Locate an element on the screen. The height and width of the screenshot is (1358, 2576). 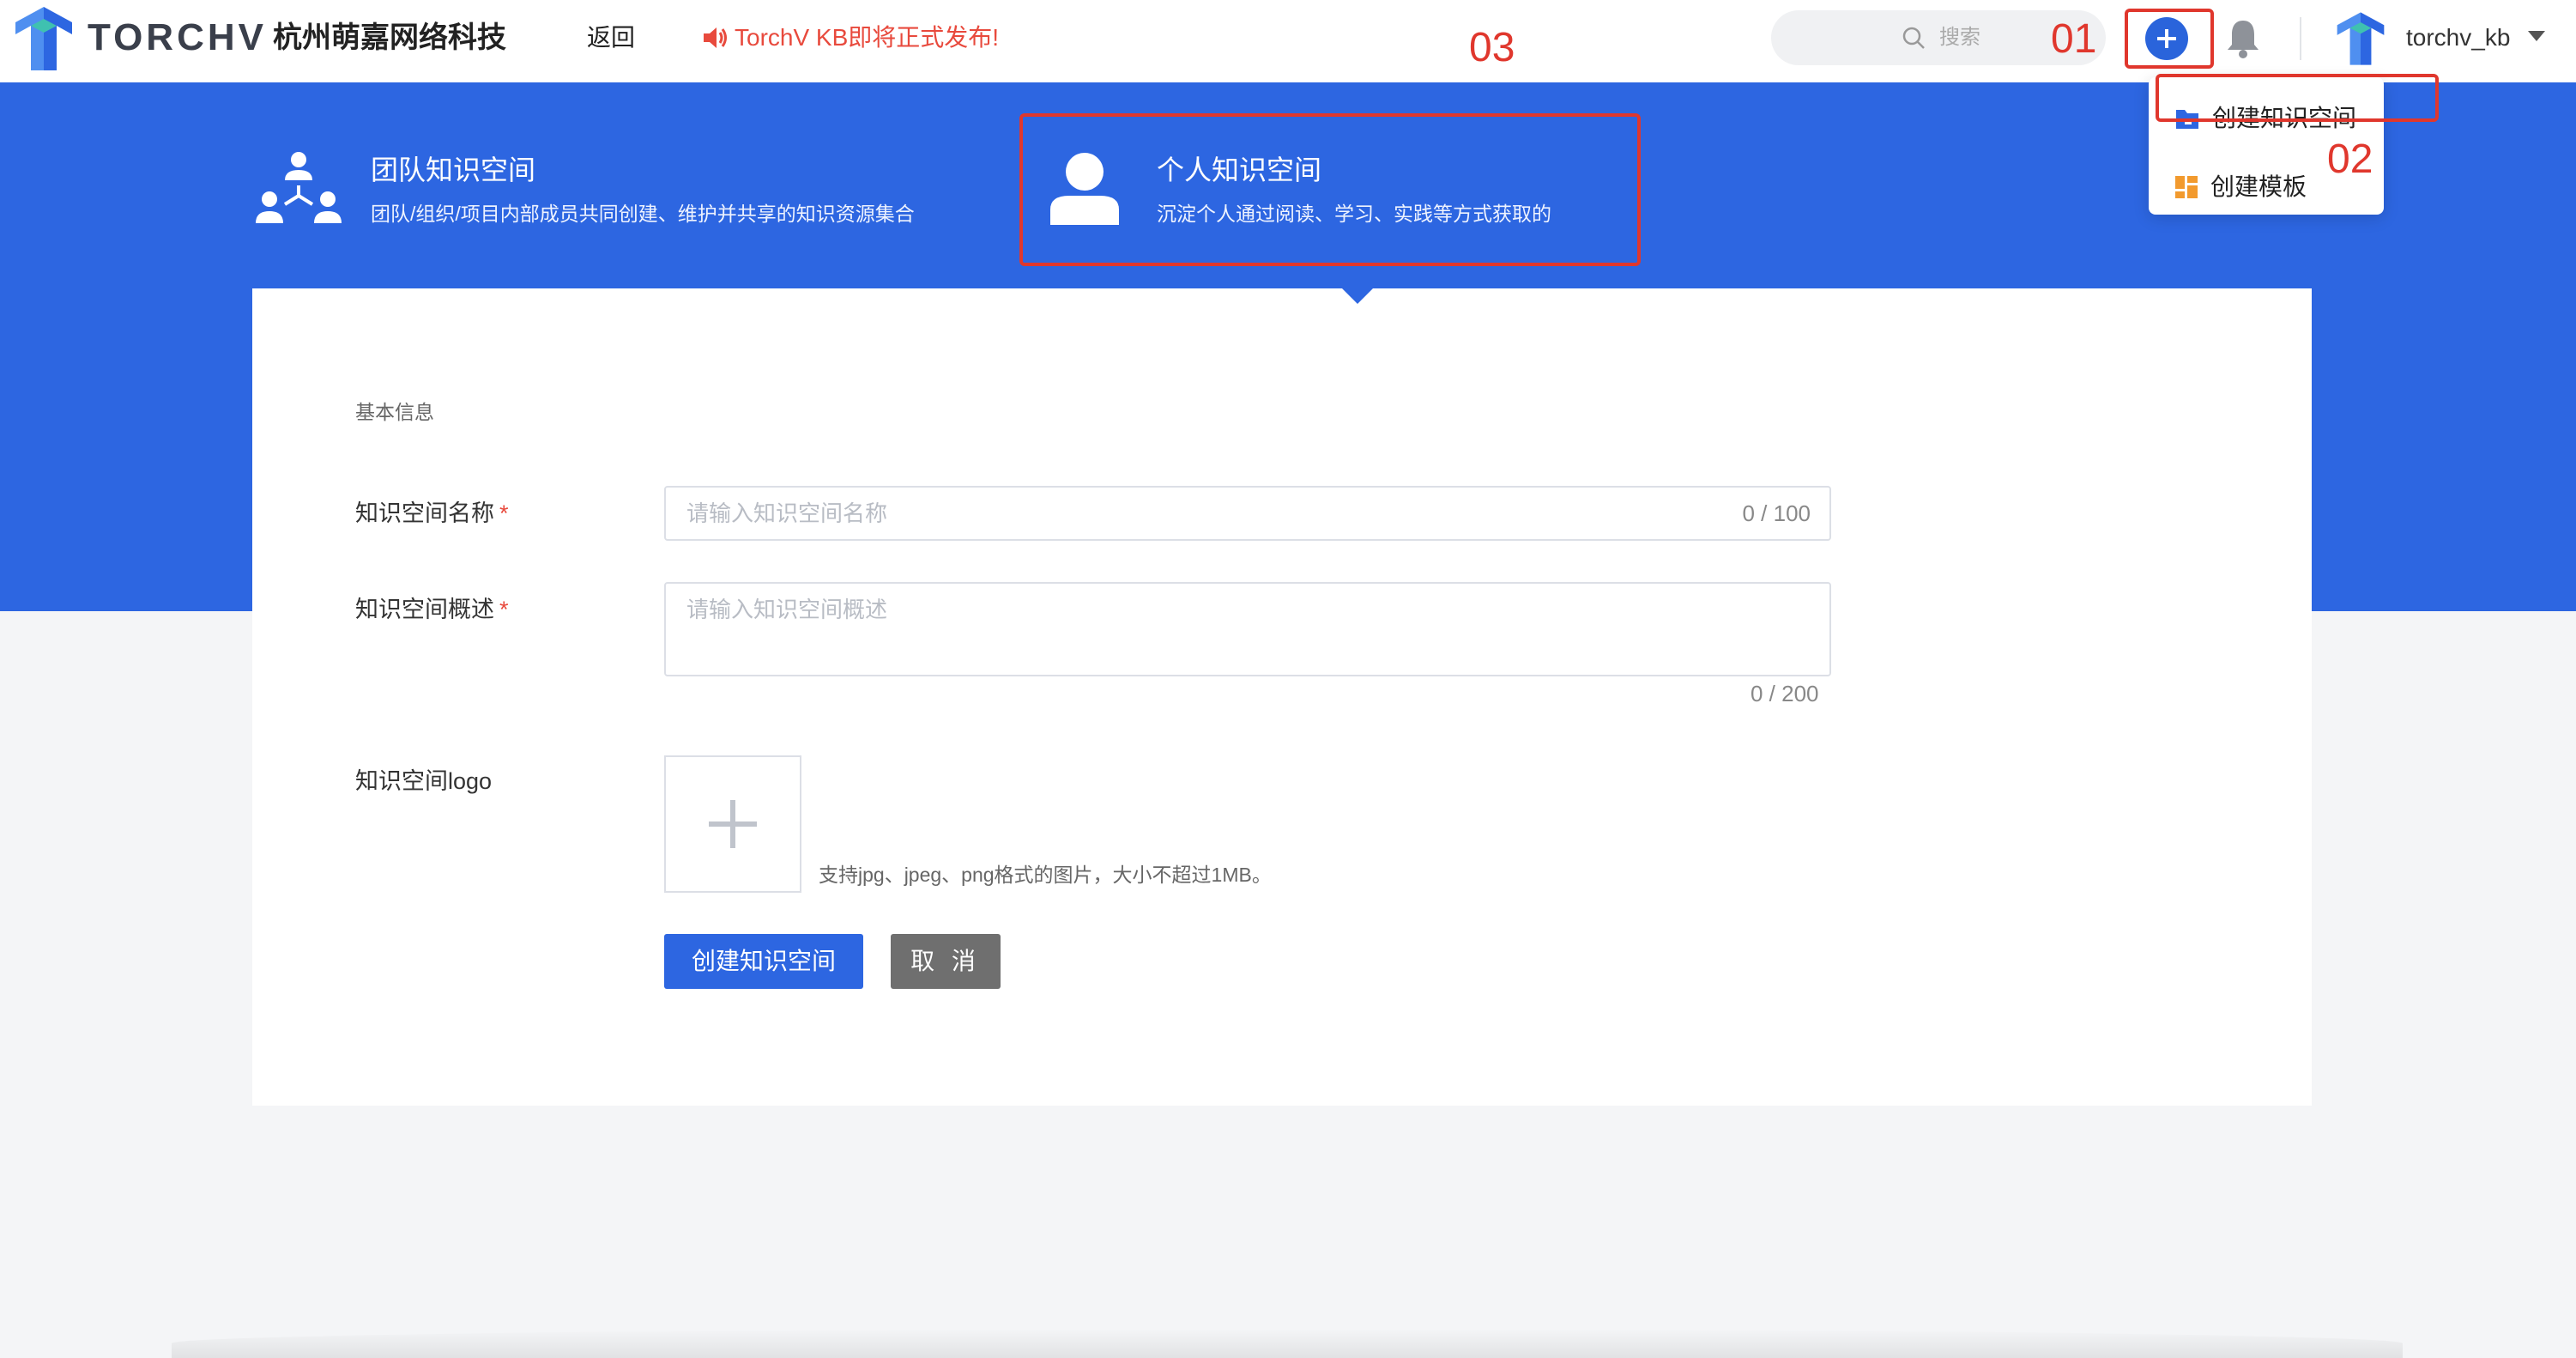
logo-upload-button is located at coordinates (732, 824).